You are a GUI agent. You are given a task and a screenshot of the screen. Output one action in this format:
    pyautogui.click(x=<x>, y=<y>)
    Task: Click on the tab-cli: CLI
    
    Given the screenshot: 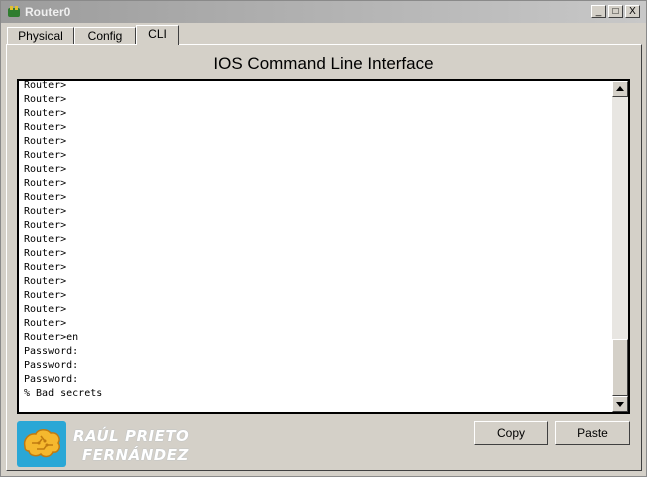 What is the action you would take?
    pyautogui.click(x=157, y=35)
    